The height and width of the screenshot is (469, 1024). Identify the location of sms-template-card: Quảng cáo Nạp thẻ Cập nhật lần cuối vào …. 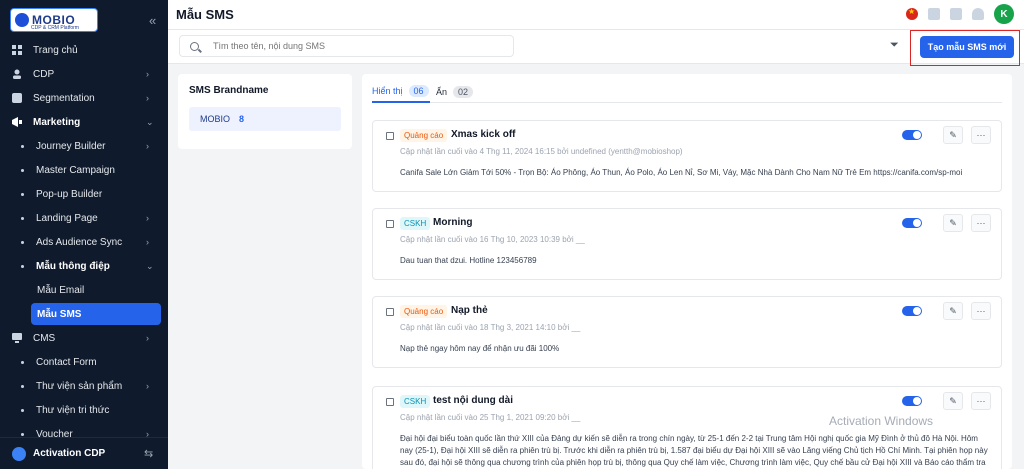
(687, 332).